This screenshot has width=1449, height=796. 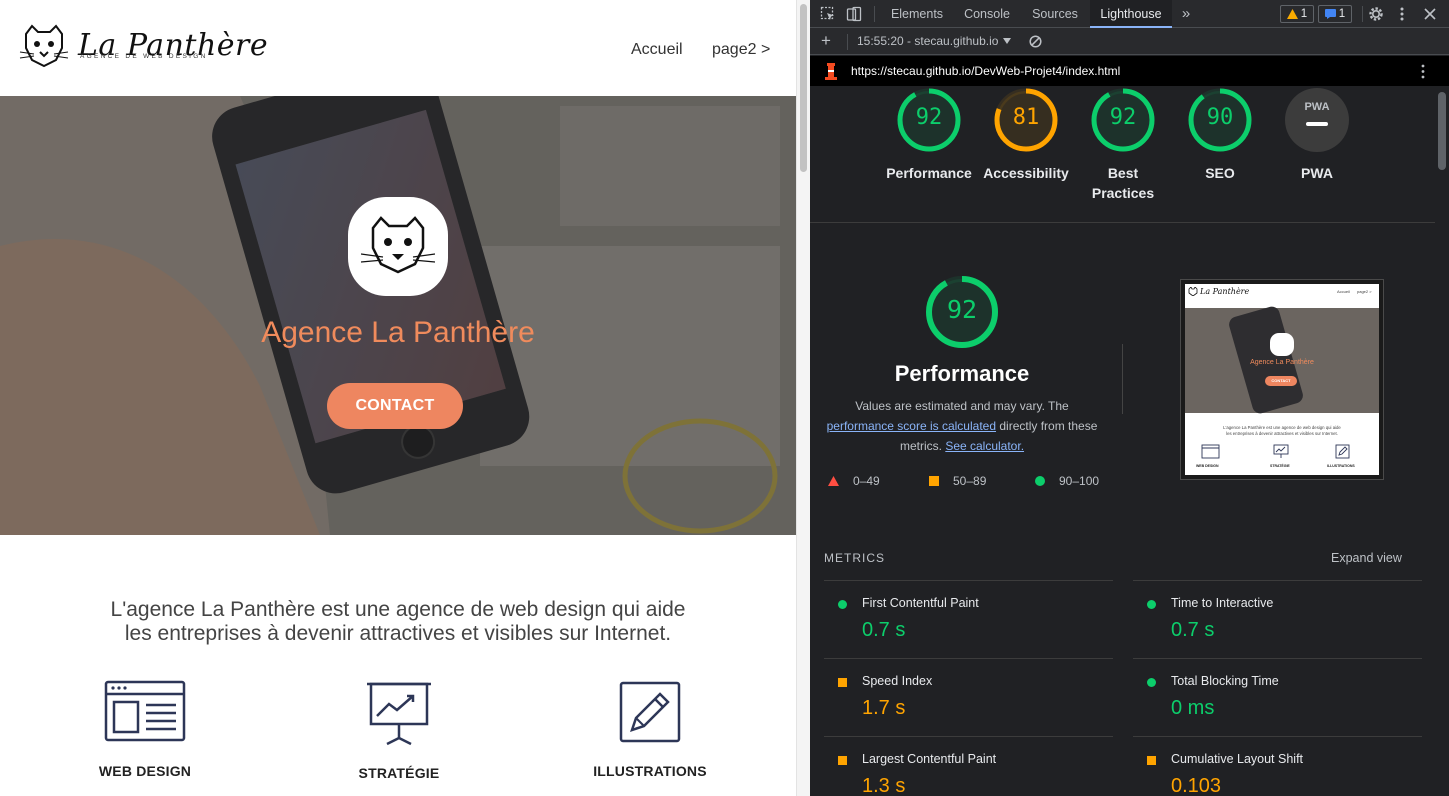 I want to click on metric-total-blocking-time-value: 0 ms, so click(x=1193, y=708).